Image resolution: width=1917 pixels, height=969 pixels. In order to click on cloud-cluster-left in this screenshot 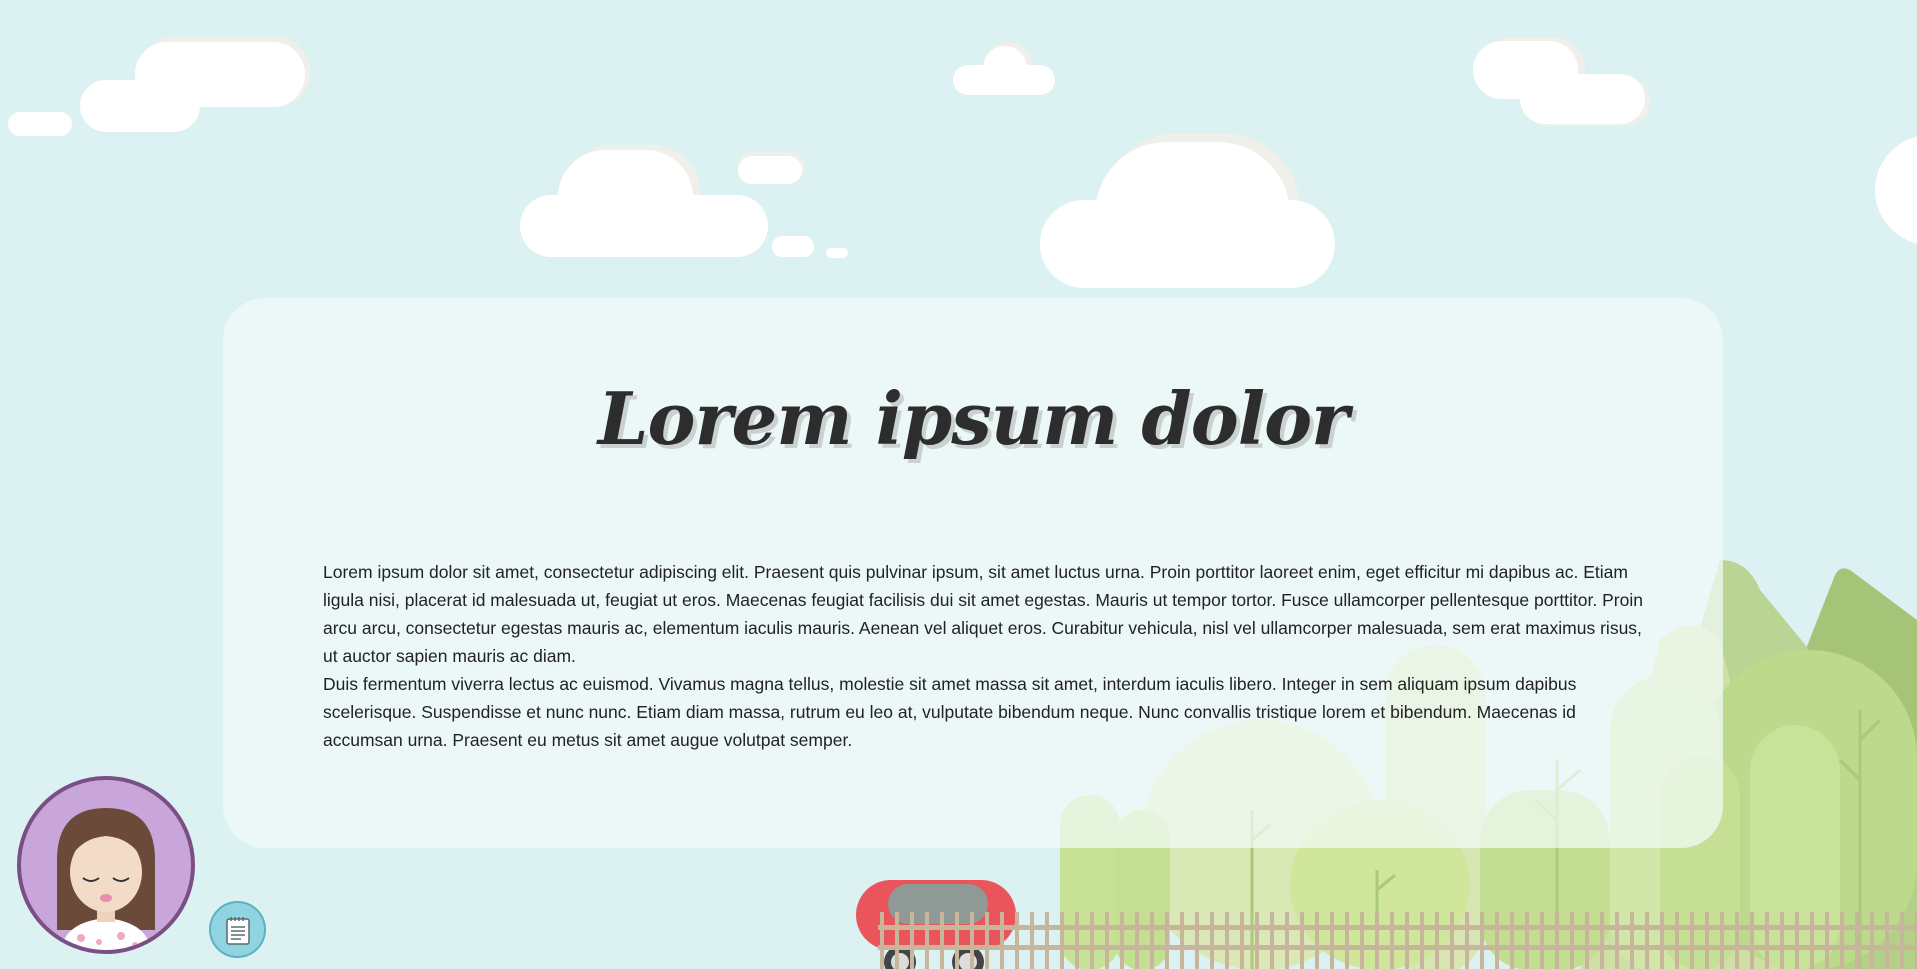, I will do `click(159, 86)`.